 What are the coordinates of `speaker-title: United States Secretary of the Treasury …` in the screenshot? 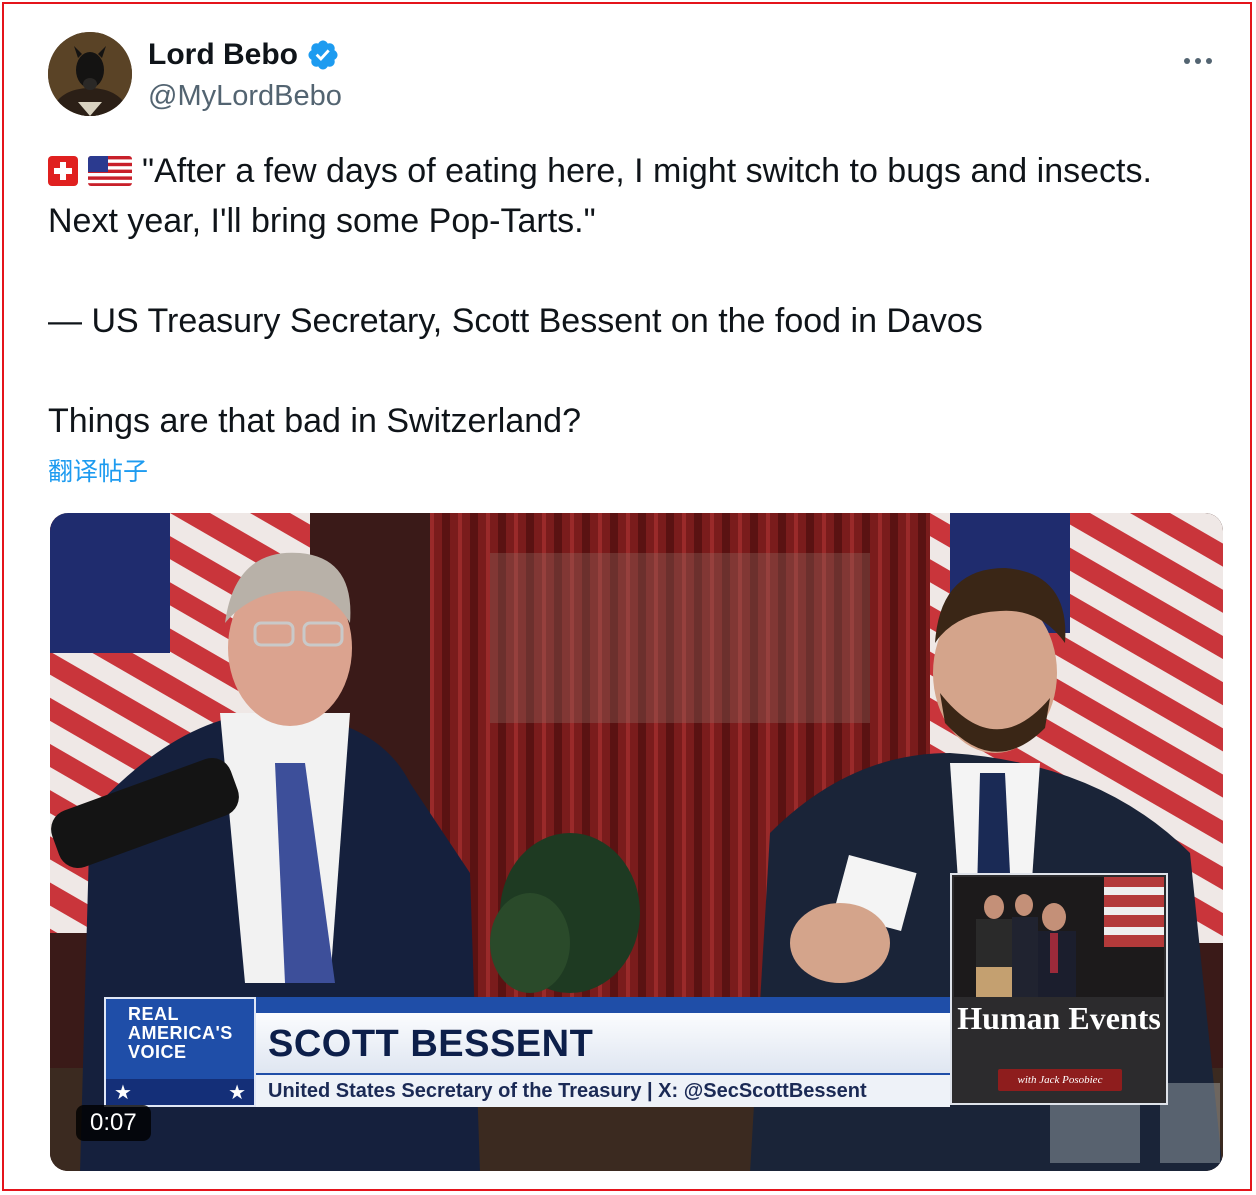 It's located at (567, 1091).